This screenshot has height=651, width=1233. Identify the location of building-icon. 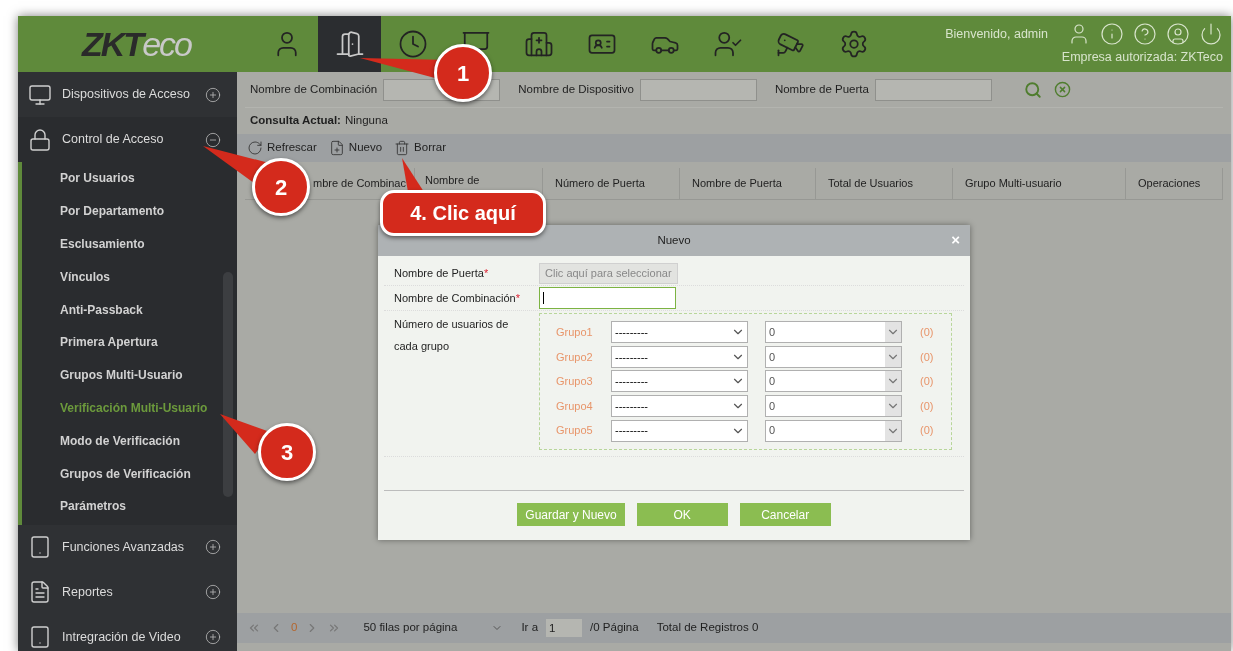
(538, 44).